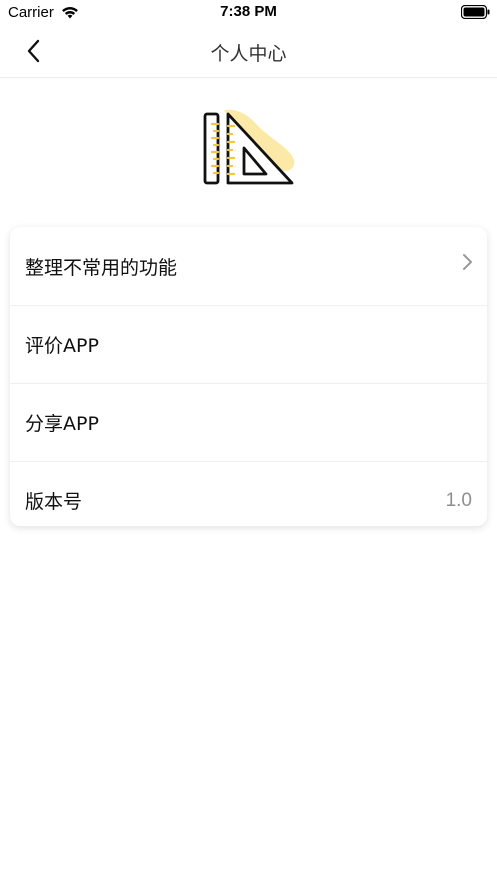  I want to click on version-value: 1.0, so click(458, 500).